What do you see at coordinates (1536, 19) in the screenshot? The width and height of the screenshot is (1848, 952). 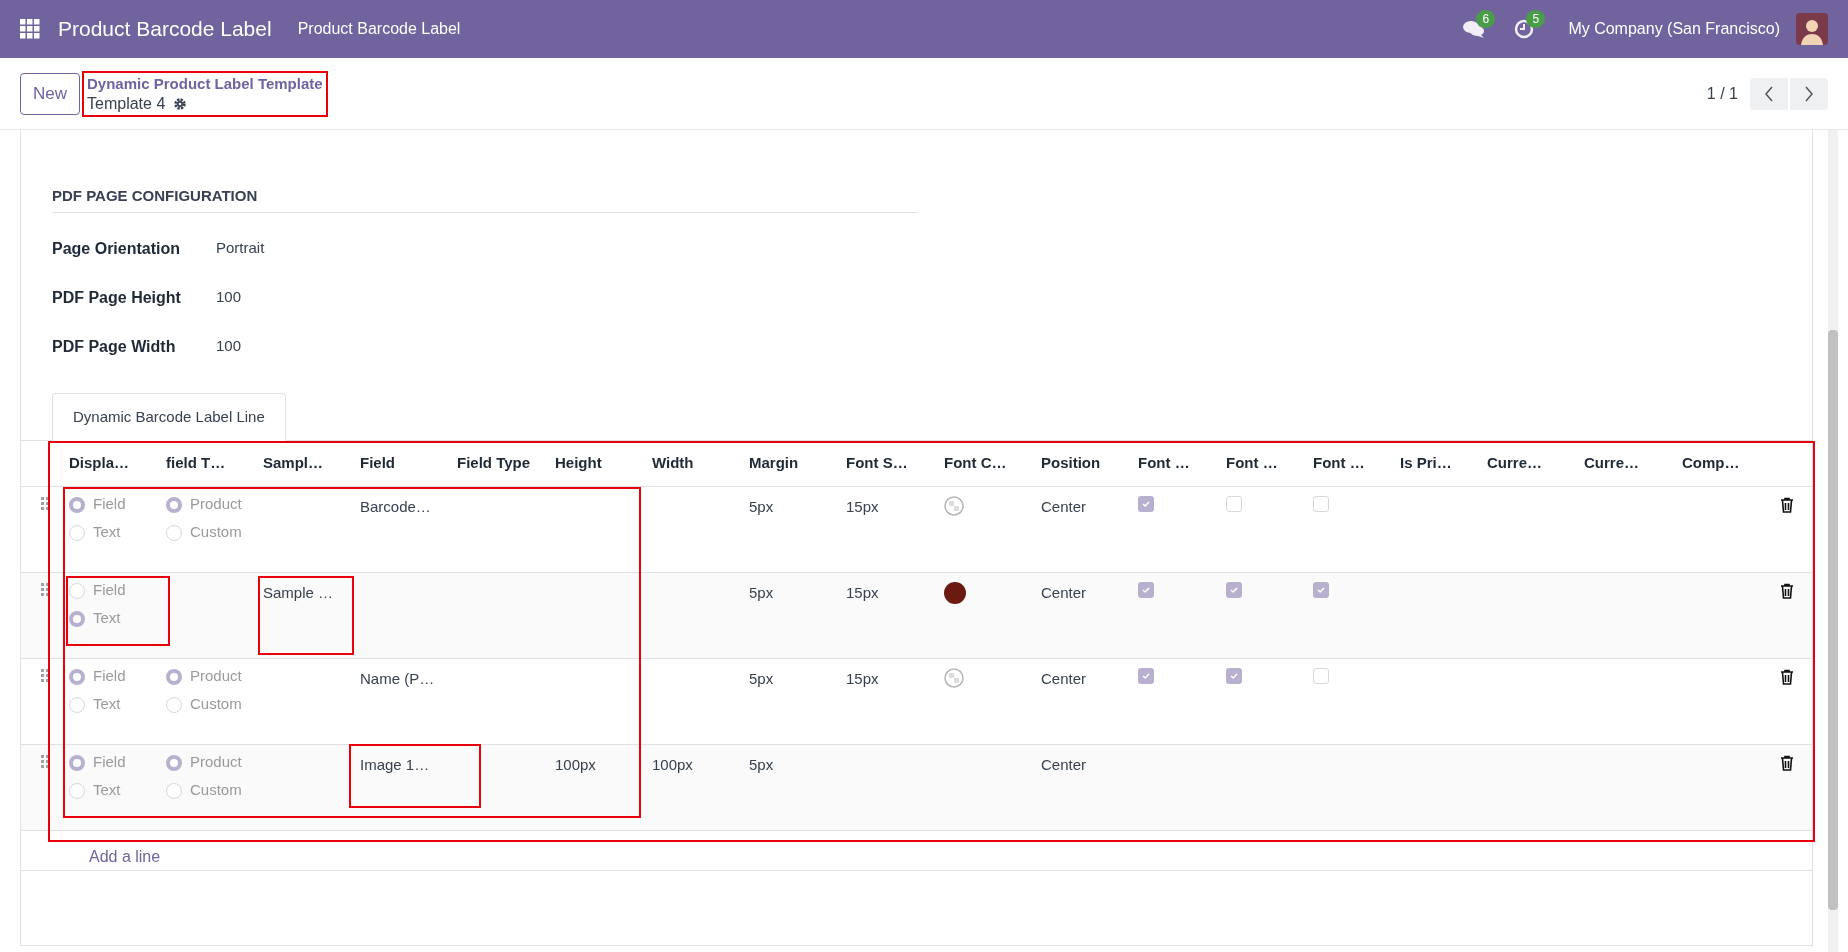 I see `notification-badge: 5` at bounding box center [1536, 19].